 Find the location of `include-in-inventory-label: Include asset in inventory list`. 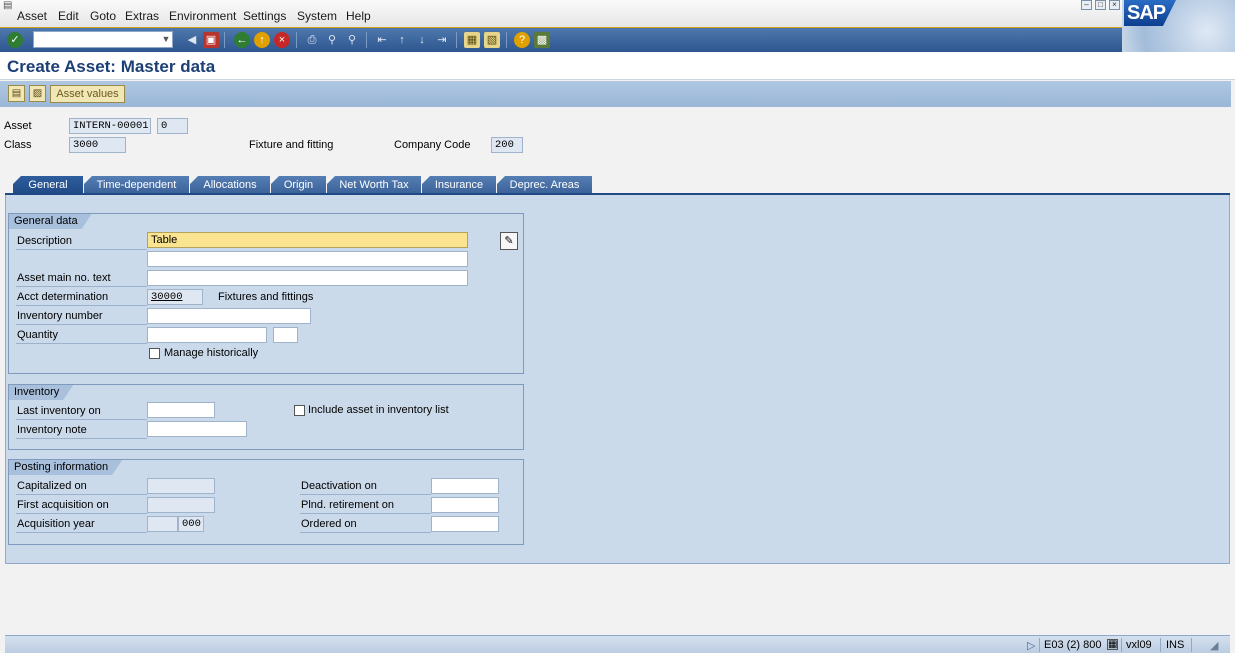

include-in-inventory-label: Include asset in inventory list is located at coordinates (378, 410).